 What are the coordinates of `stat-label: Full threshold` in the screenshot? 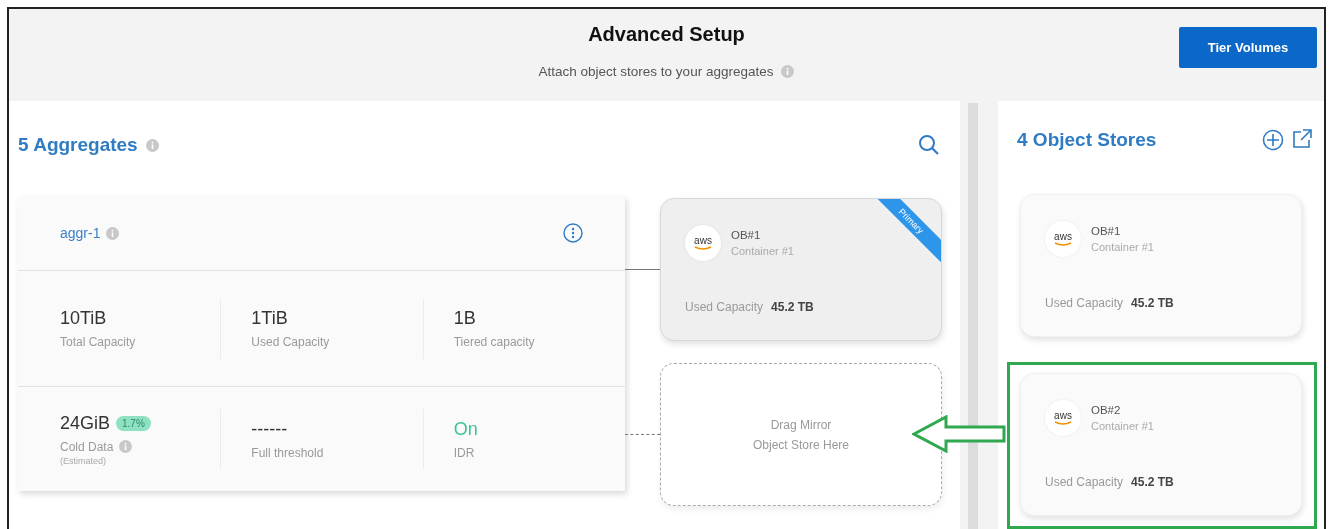 It's located at (287, 452).